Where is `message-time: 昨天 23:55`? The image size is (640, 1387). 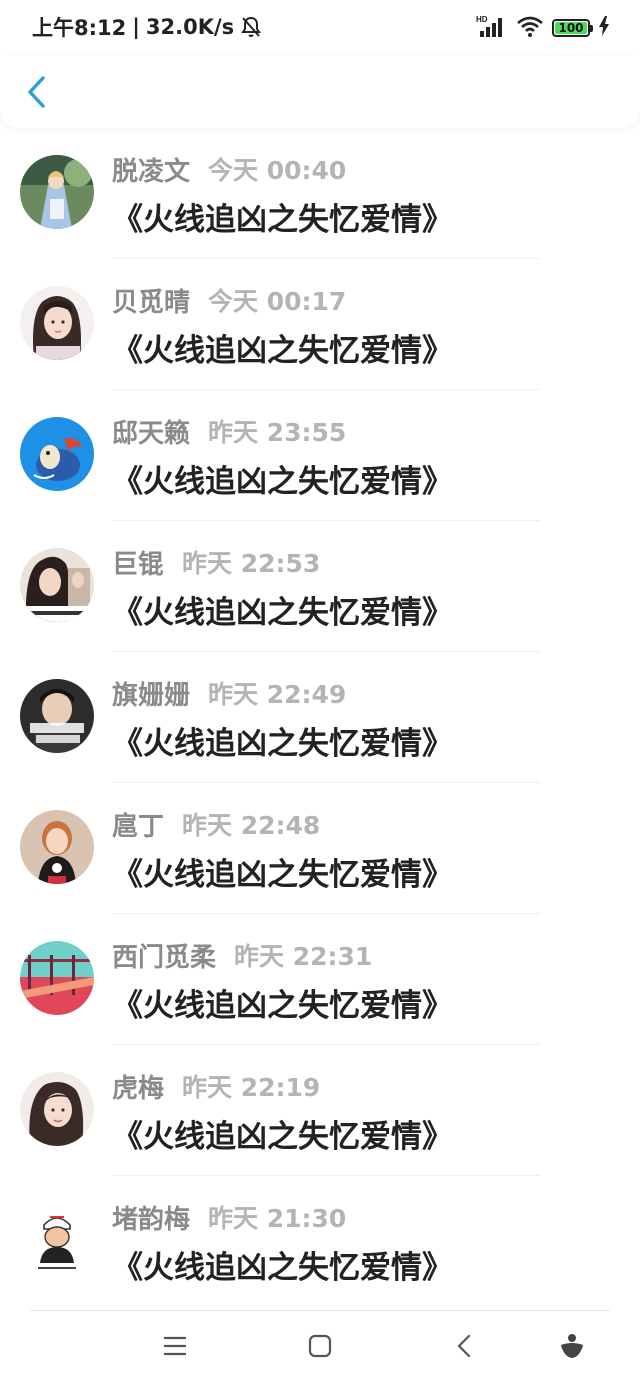 message-time: 昨天 23:55 is located at coordinates (277, 432).